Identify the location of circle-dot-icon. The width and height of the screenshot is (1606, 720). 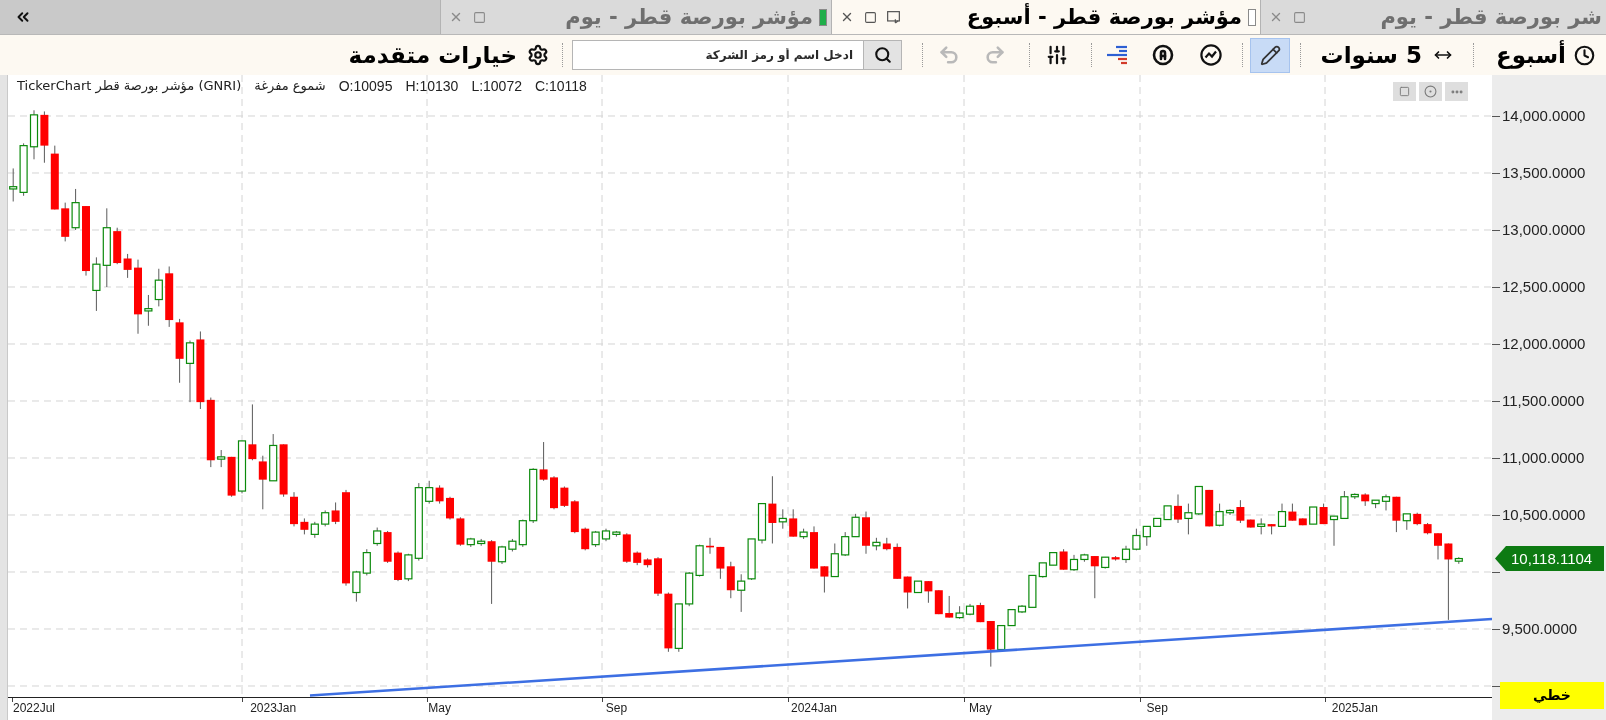
(1430, 91).